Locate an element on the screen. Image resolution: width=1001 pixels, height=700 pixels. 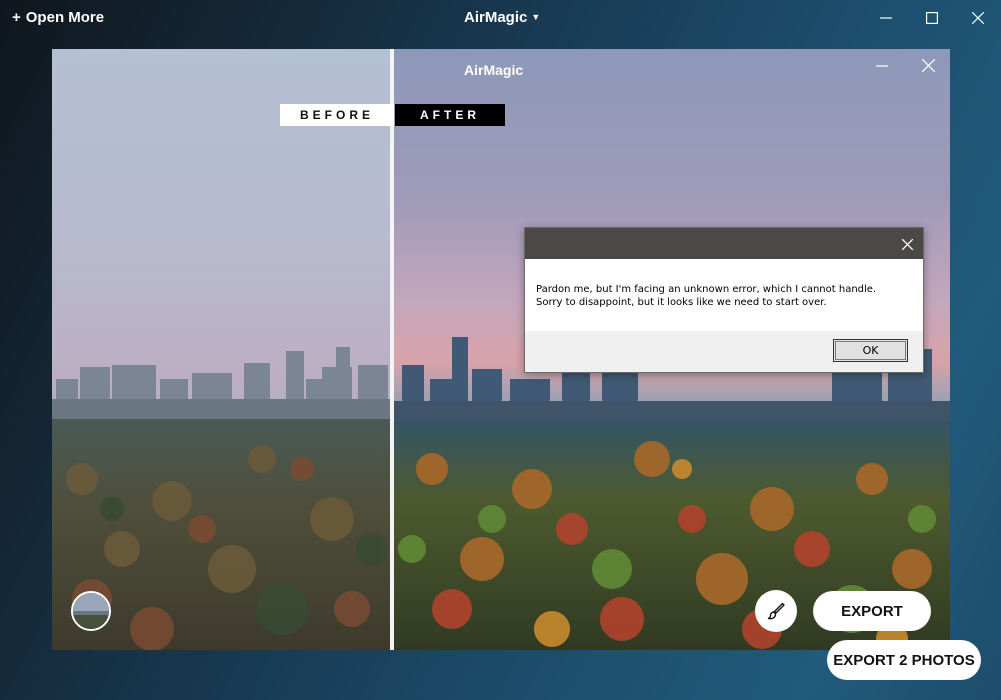
dialog-close-button is located at coordinates (907, 244).